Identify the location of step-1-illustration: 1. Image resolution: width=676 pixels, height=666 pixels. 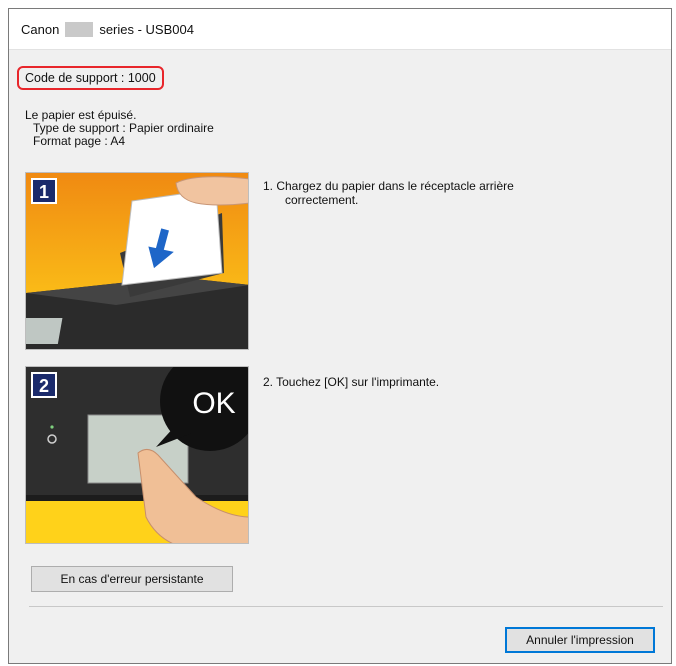
(137, 261).